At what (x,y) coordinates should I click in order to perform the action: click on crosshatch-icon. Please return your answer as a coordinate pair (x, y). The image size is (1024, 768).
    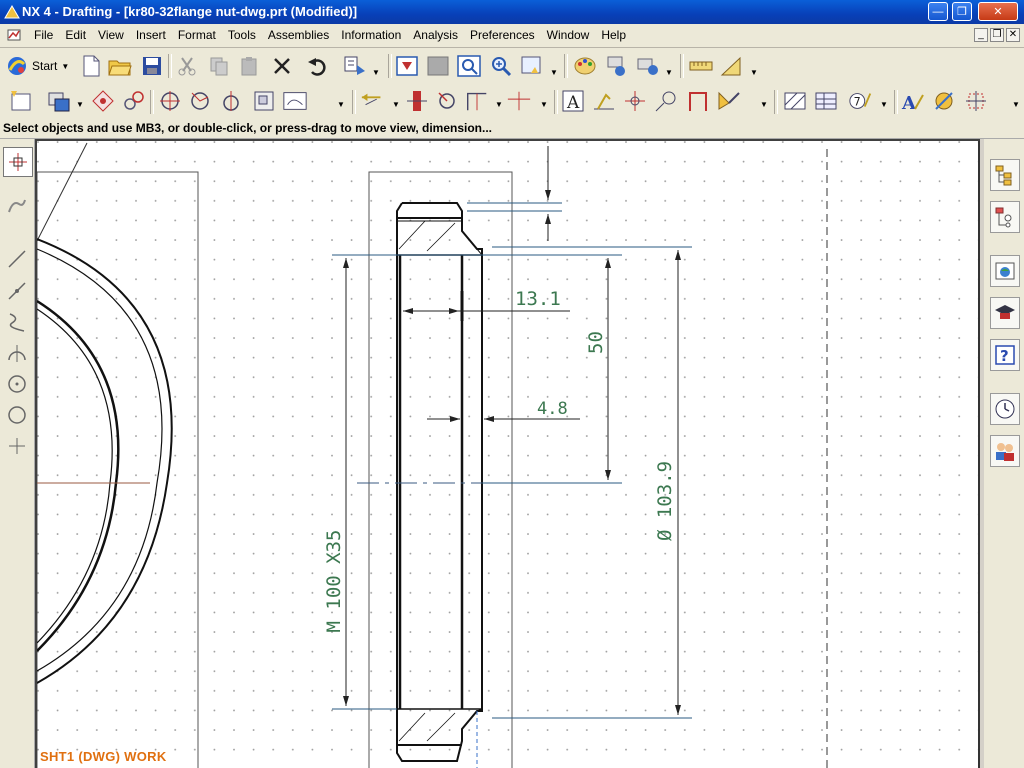
    Looking at the image, I should click on (795, 101).